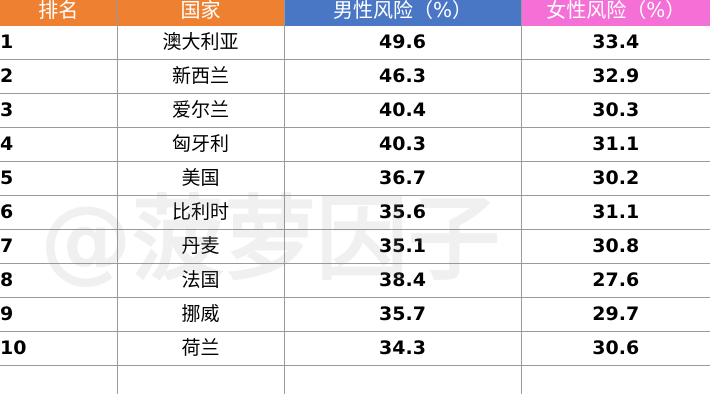  Describe the element at coordinates (201, 212) in the screenshot. I see `country-cell: 比利时` at that location.